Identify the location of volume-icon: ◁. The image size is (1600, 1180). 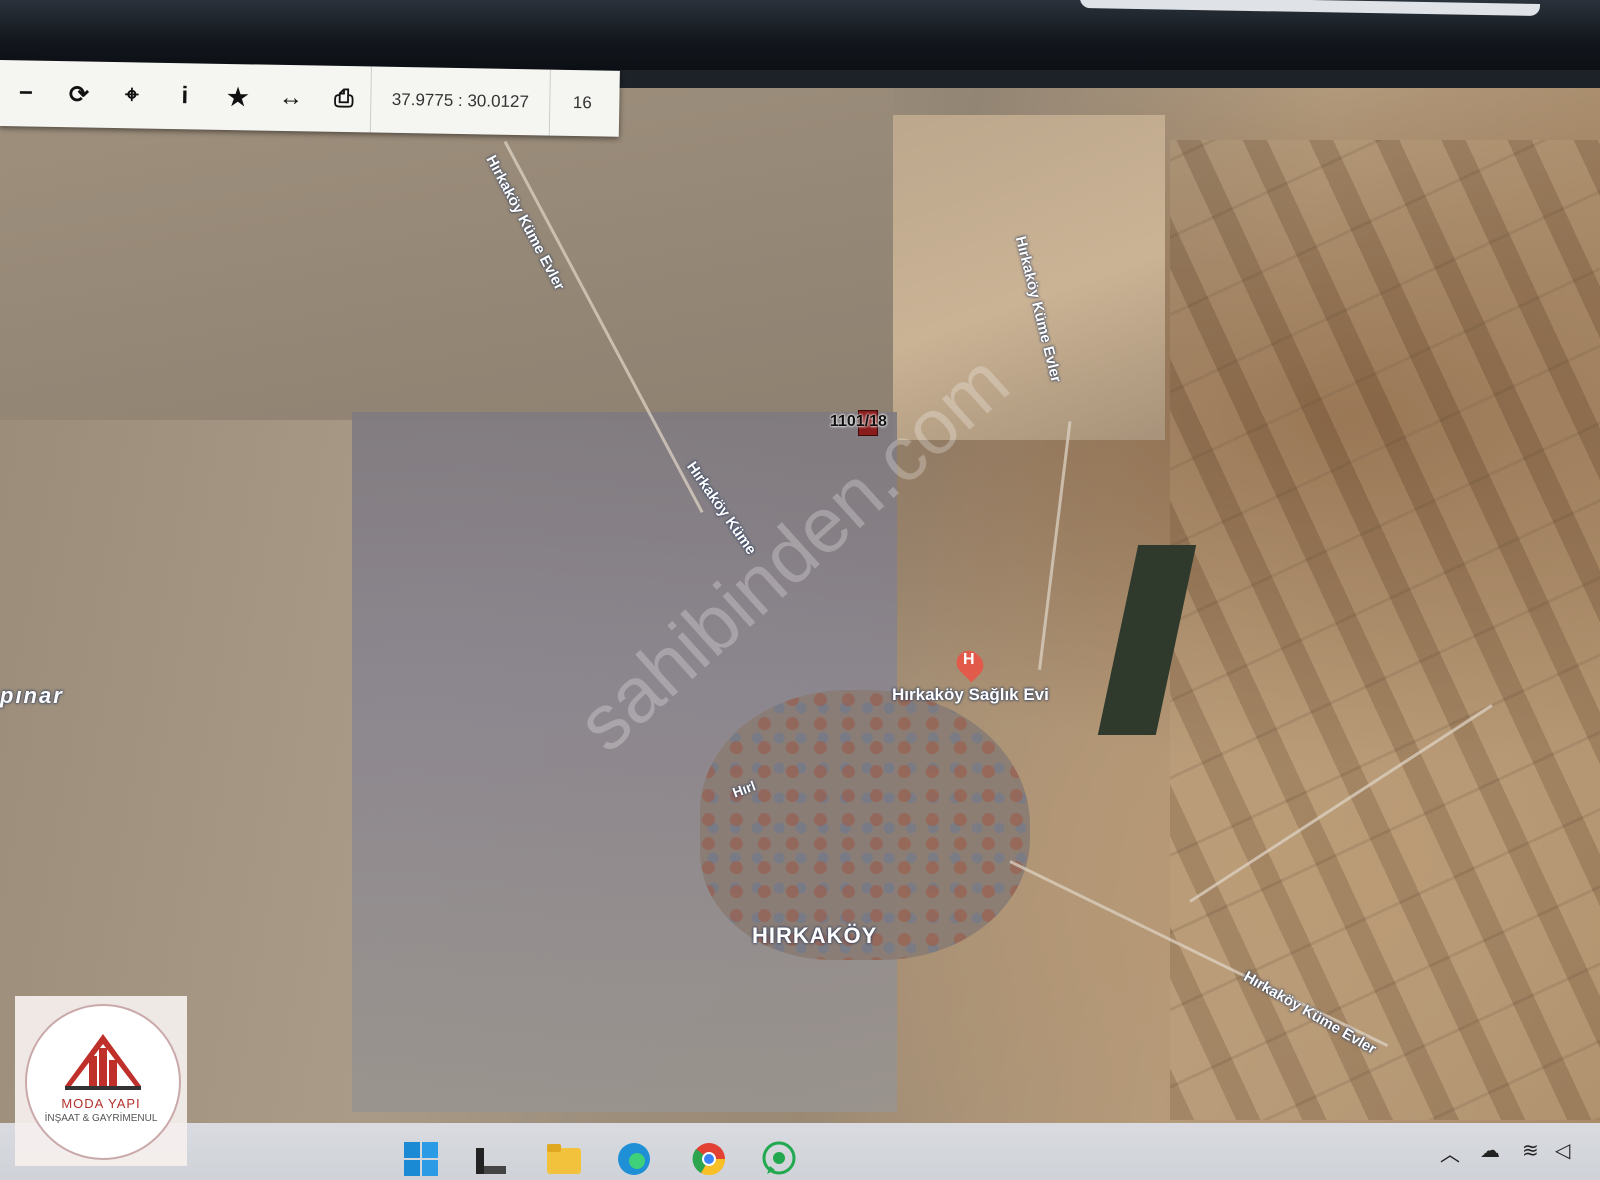
(1562, 1150).